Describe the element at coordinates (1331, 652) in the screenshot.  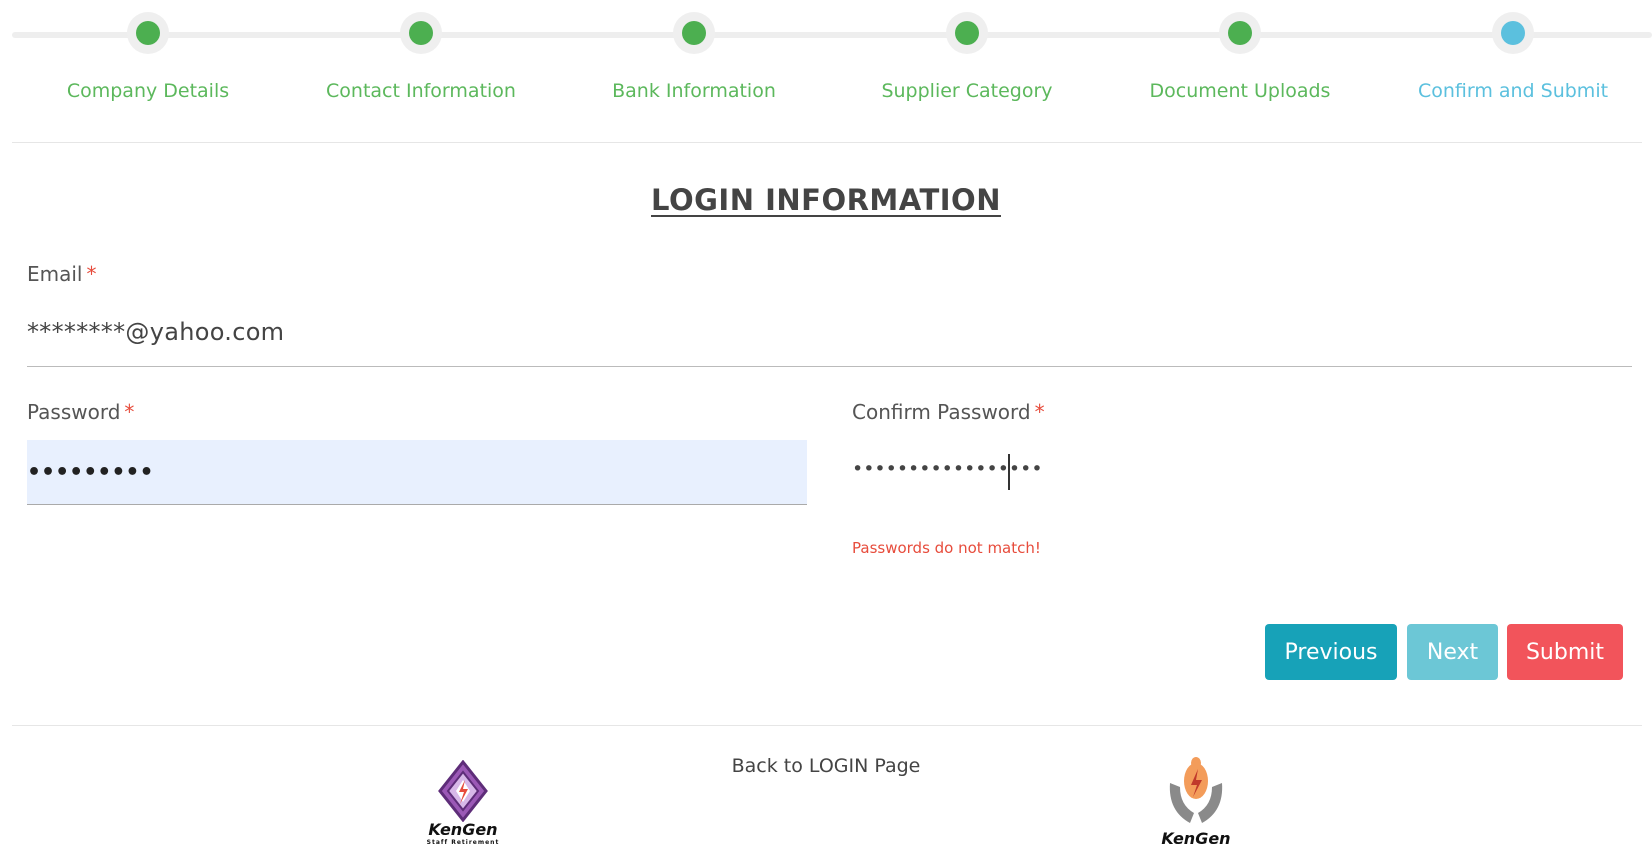
I see `previous-button: Previous` at that location.